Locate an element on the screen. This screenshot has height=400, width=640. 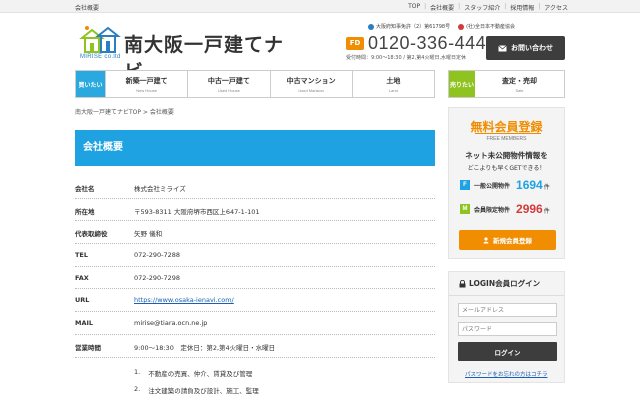
row-value: mirise@tiara.ocn.ne.jp is located at coordinates (171, 323).